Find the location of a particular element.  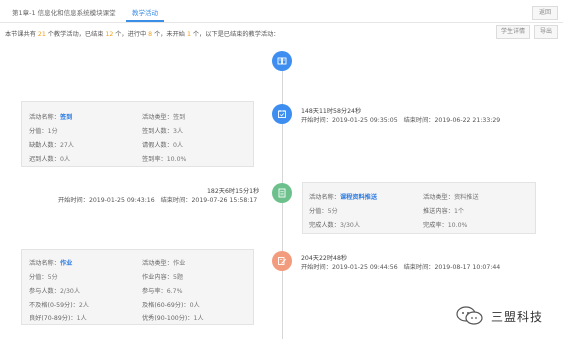

document-icon is located at coordinates (282, 193).